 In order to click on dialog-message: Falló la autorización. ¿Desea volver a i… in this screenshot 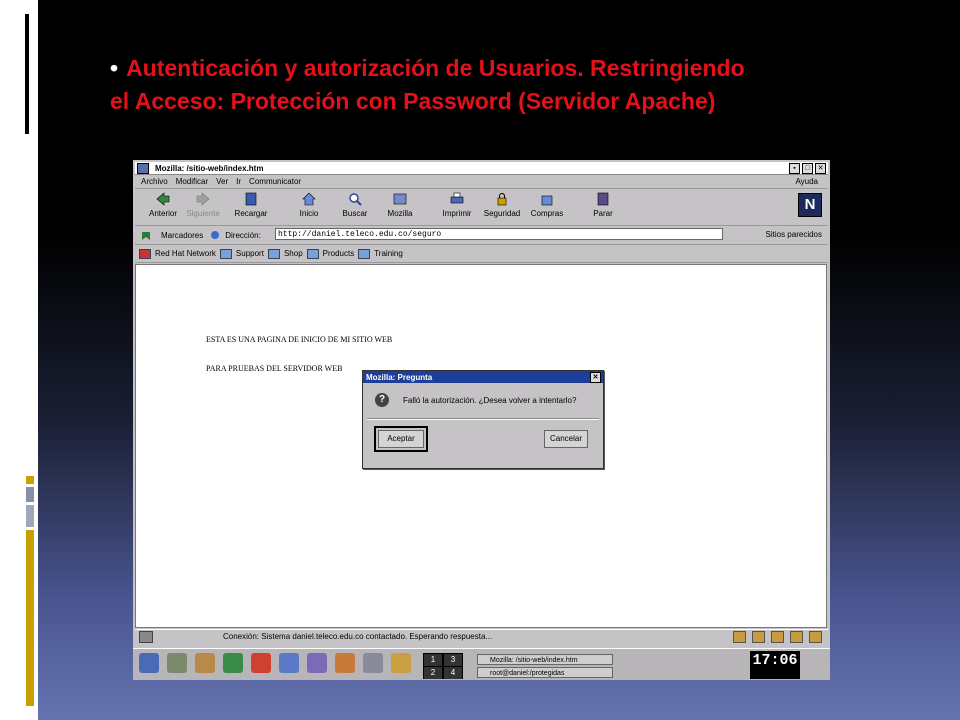, I will do `click(490, 400)`.